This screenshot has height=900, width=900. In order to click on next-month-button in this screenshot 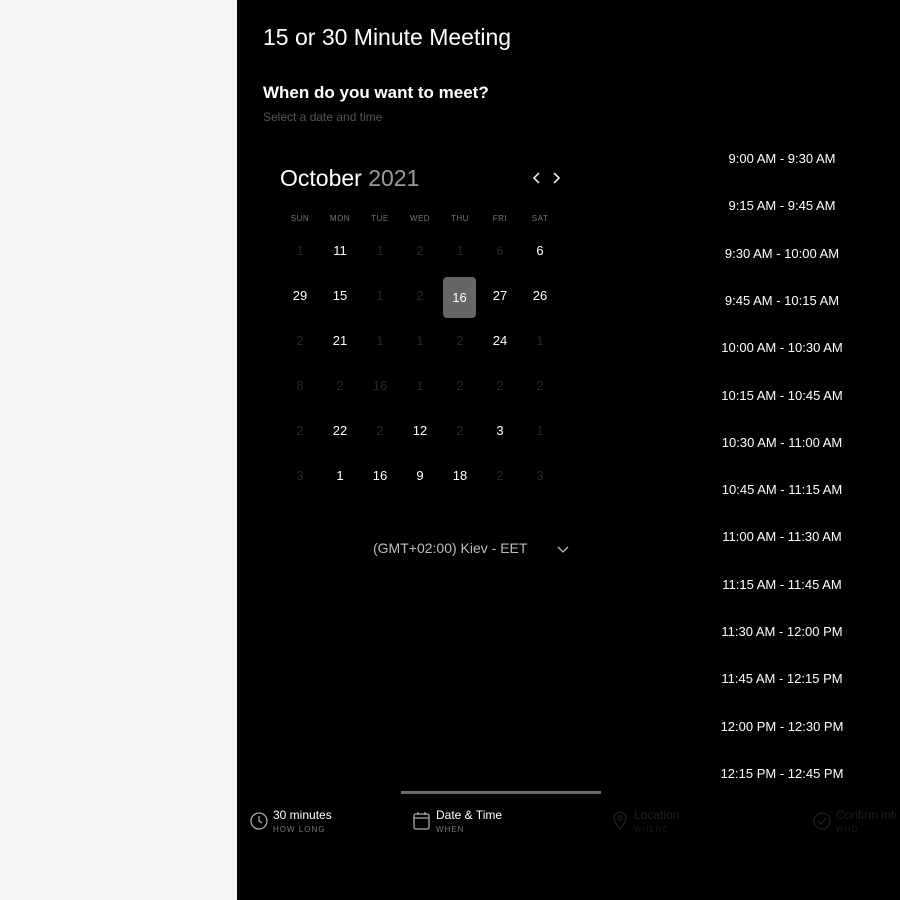, I will do `click(556, 178)`.